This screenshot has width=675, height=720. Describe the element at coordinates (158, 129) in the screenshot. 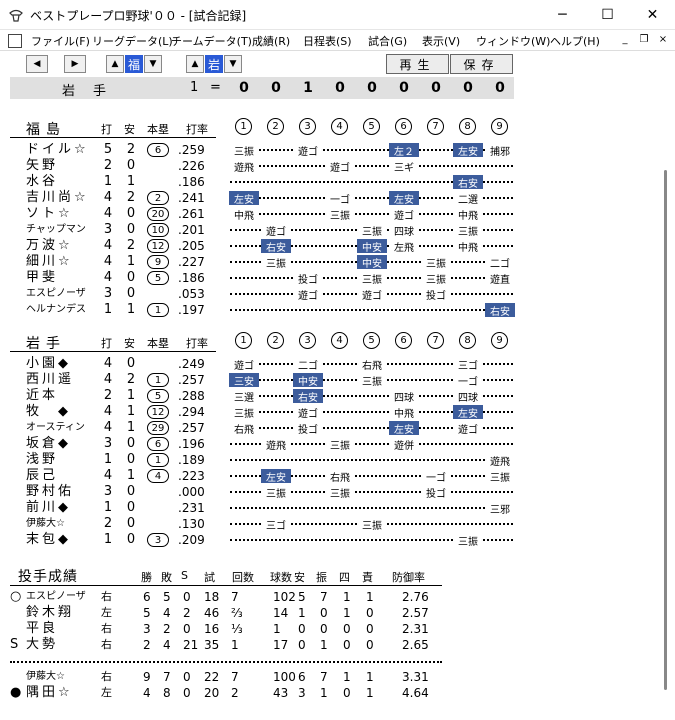

I see `header-hr: 本塁` at that location.